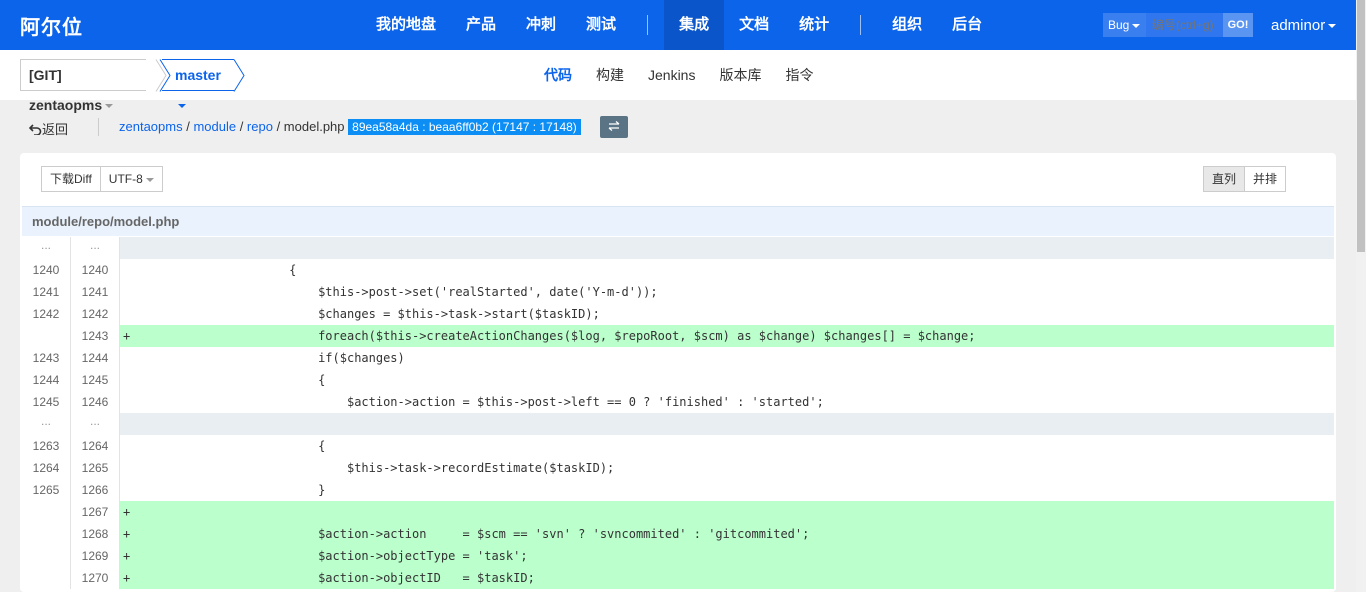 Image resolution: width=1366 pixels, height=592 pixels. I want to click on user-menu: adminor, so click(1304, 25).